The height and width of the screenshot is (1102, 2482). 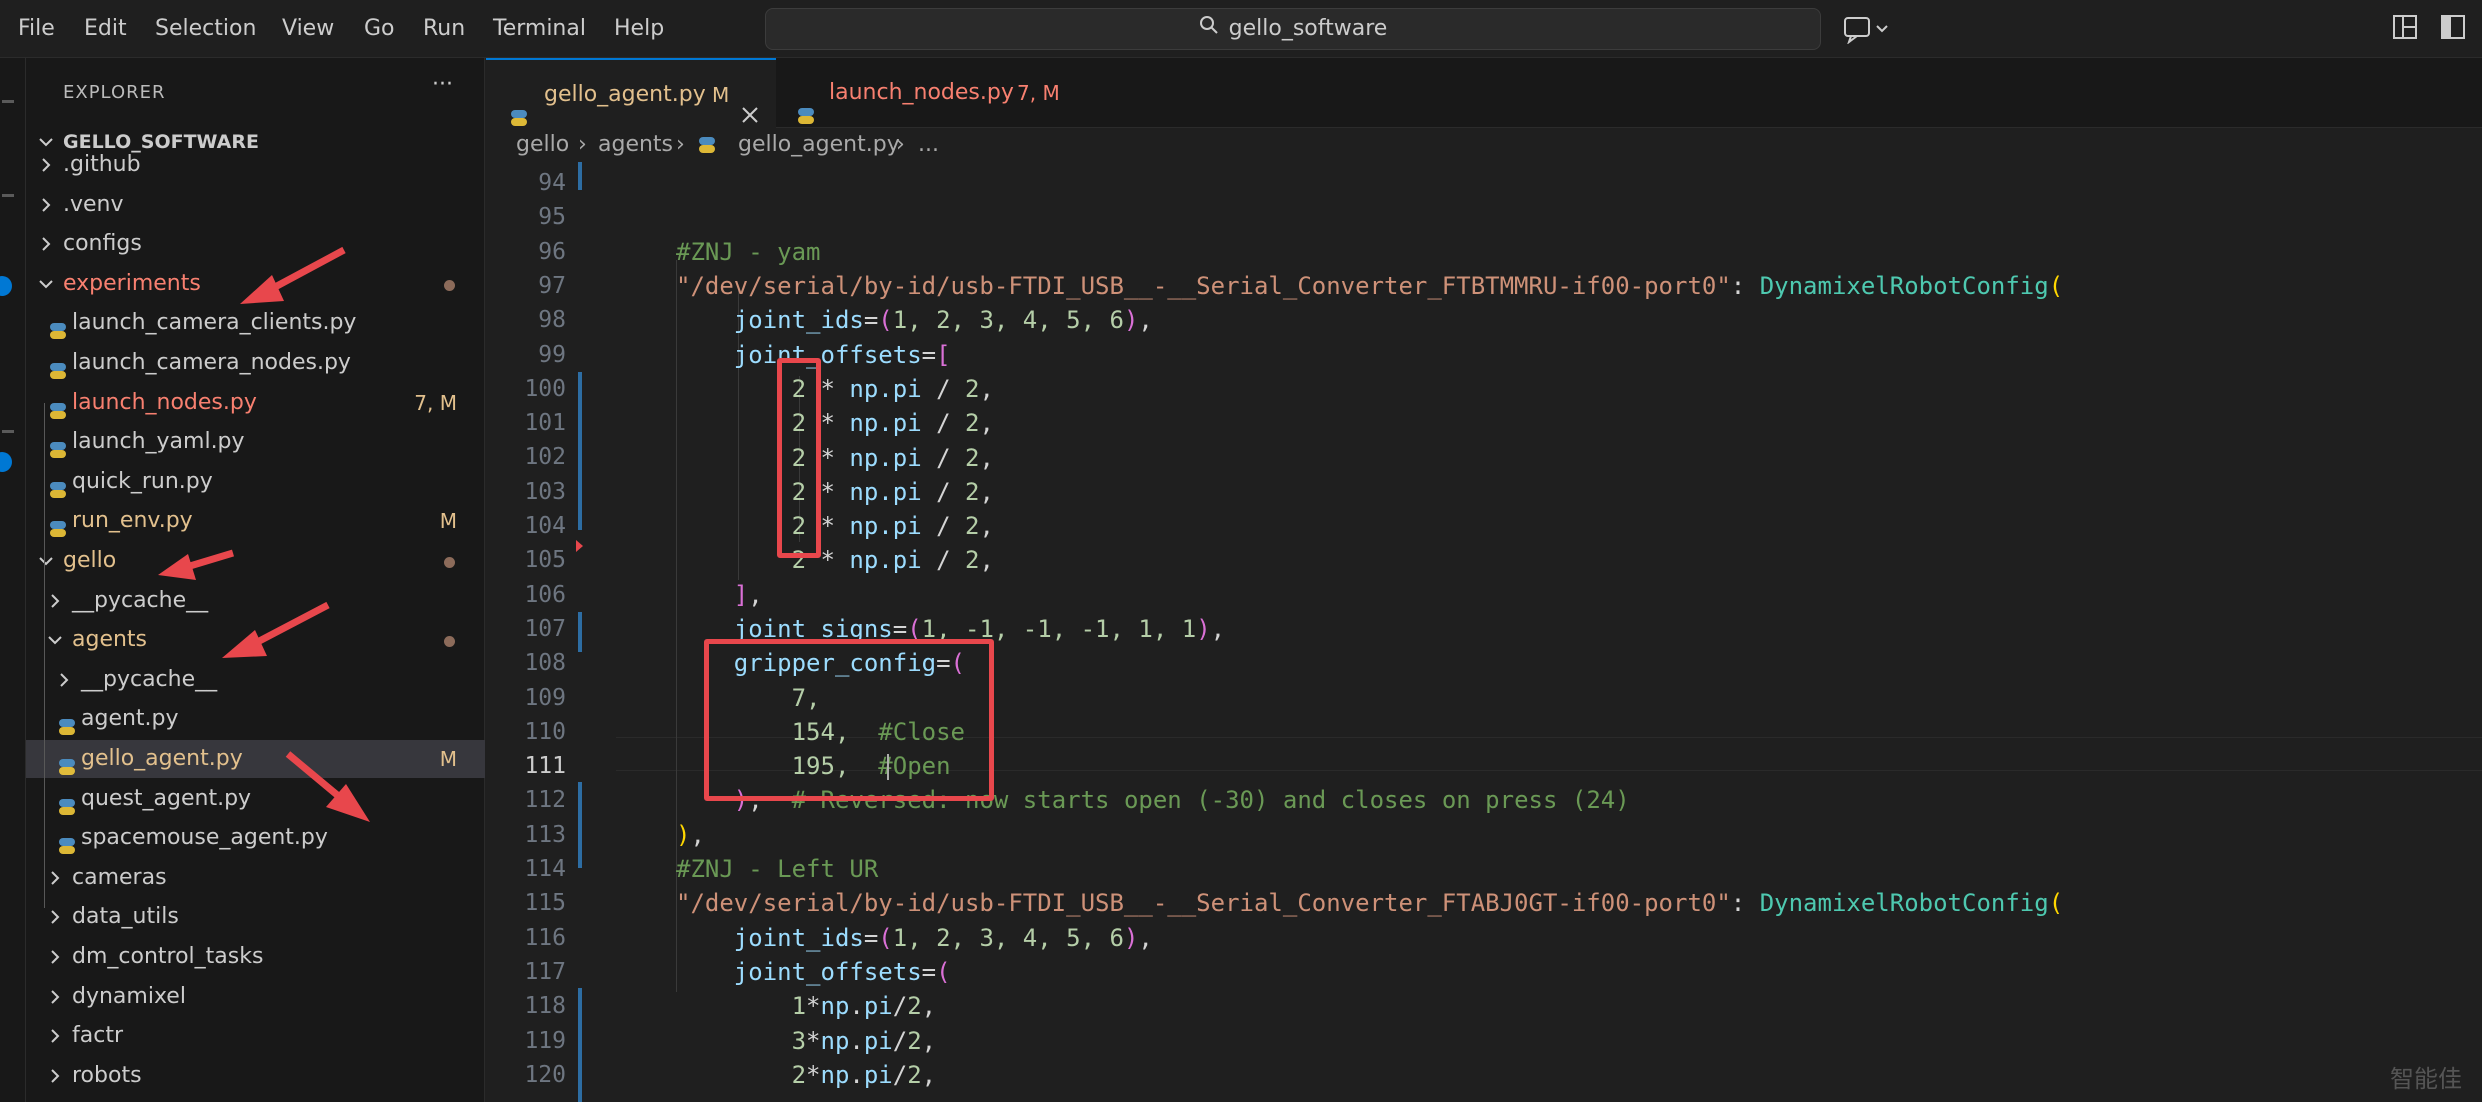 What do you see at coordinates (264, 534) in the screenshot?
I see `annotation-arrows` at bounding box center [264, 534].